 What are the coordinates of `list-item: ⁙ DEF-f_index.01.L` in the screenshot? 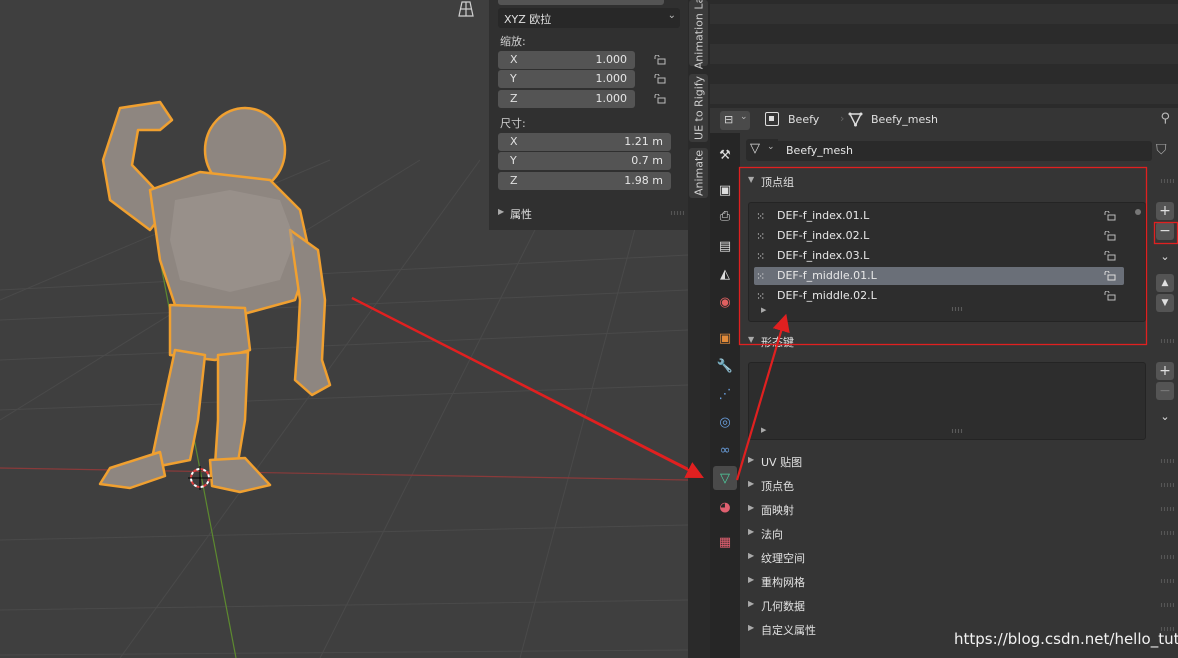 It's located at (939, 216).